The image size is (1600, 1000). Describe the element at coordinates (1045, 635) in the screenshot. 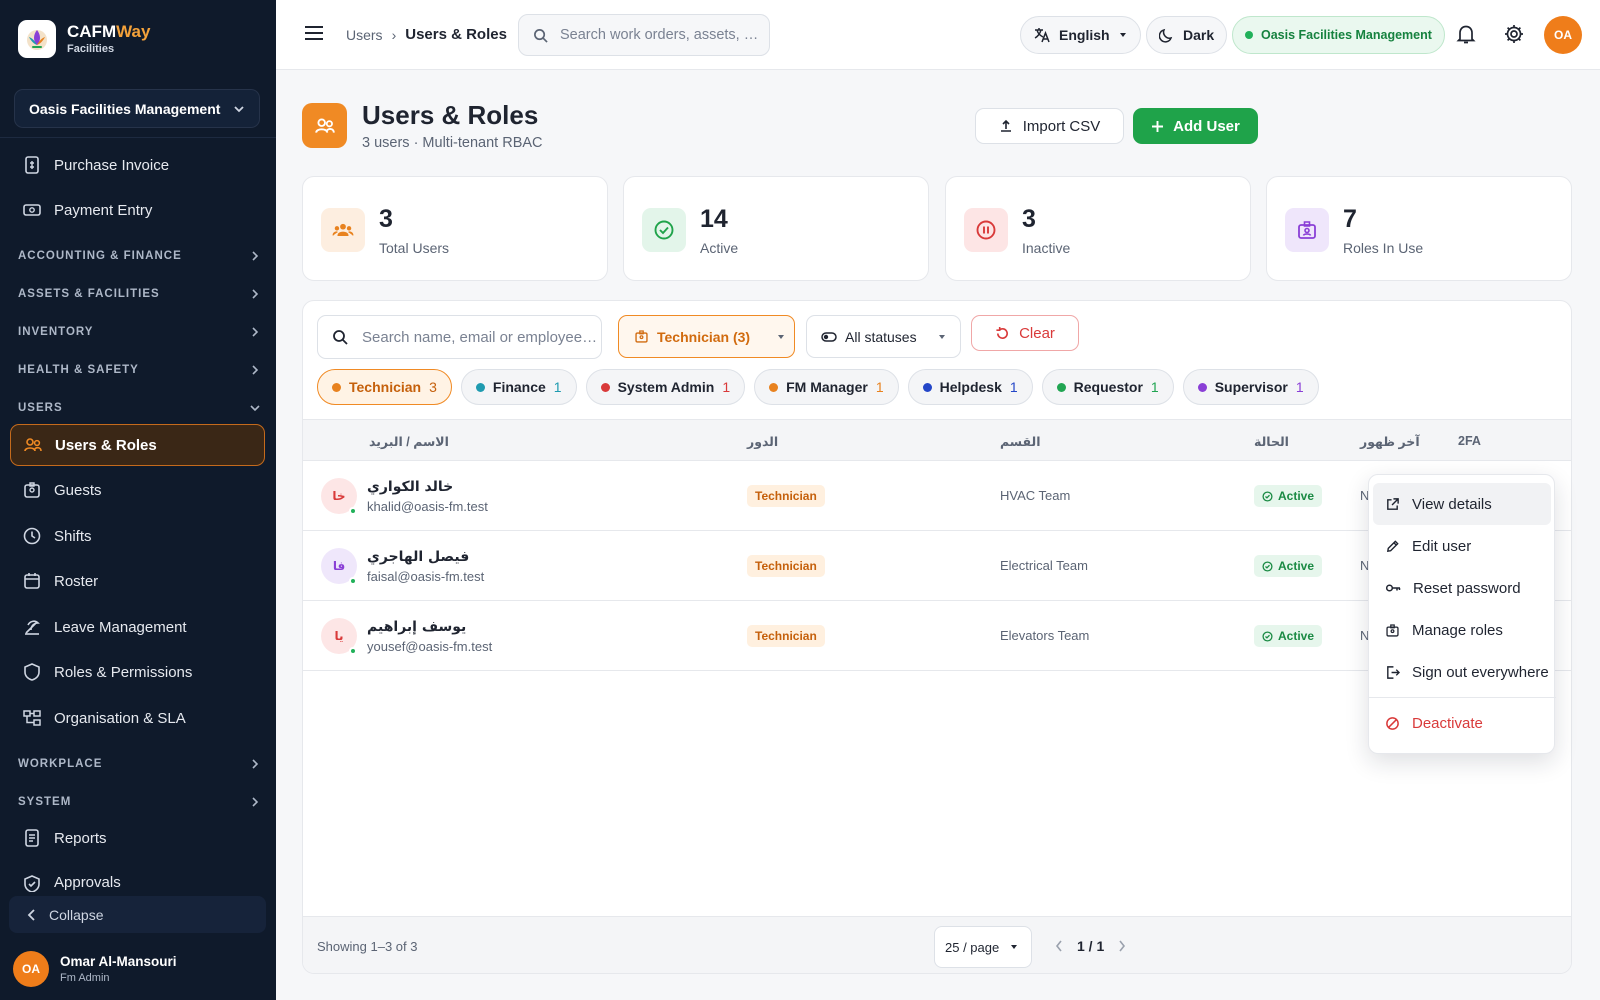

I see `department: Elevators Team` at that location.